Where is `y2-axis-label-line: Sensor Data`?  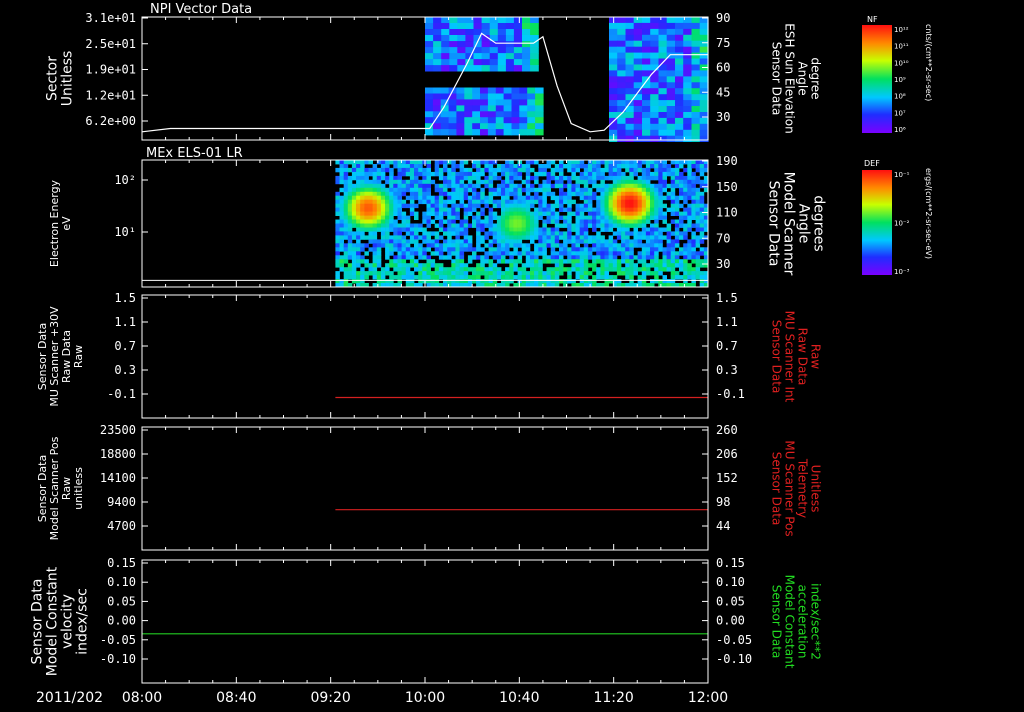
y2-axis-label-line: Sensor Data is located at coordinates (774, 224).